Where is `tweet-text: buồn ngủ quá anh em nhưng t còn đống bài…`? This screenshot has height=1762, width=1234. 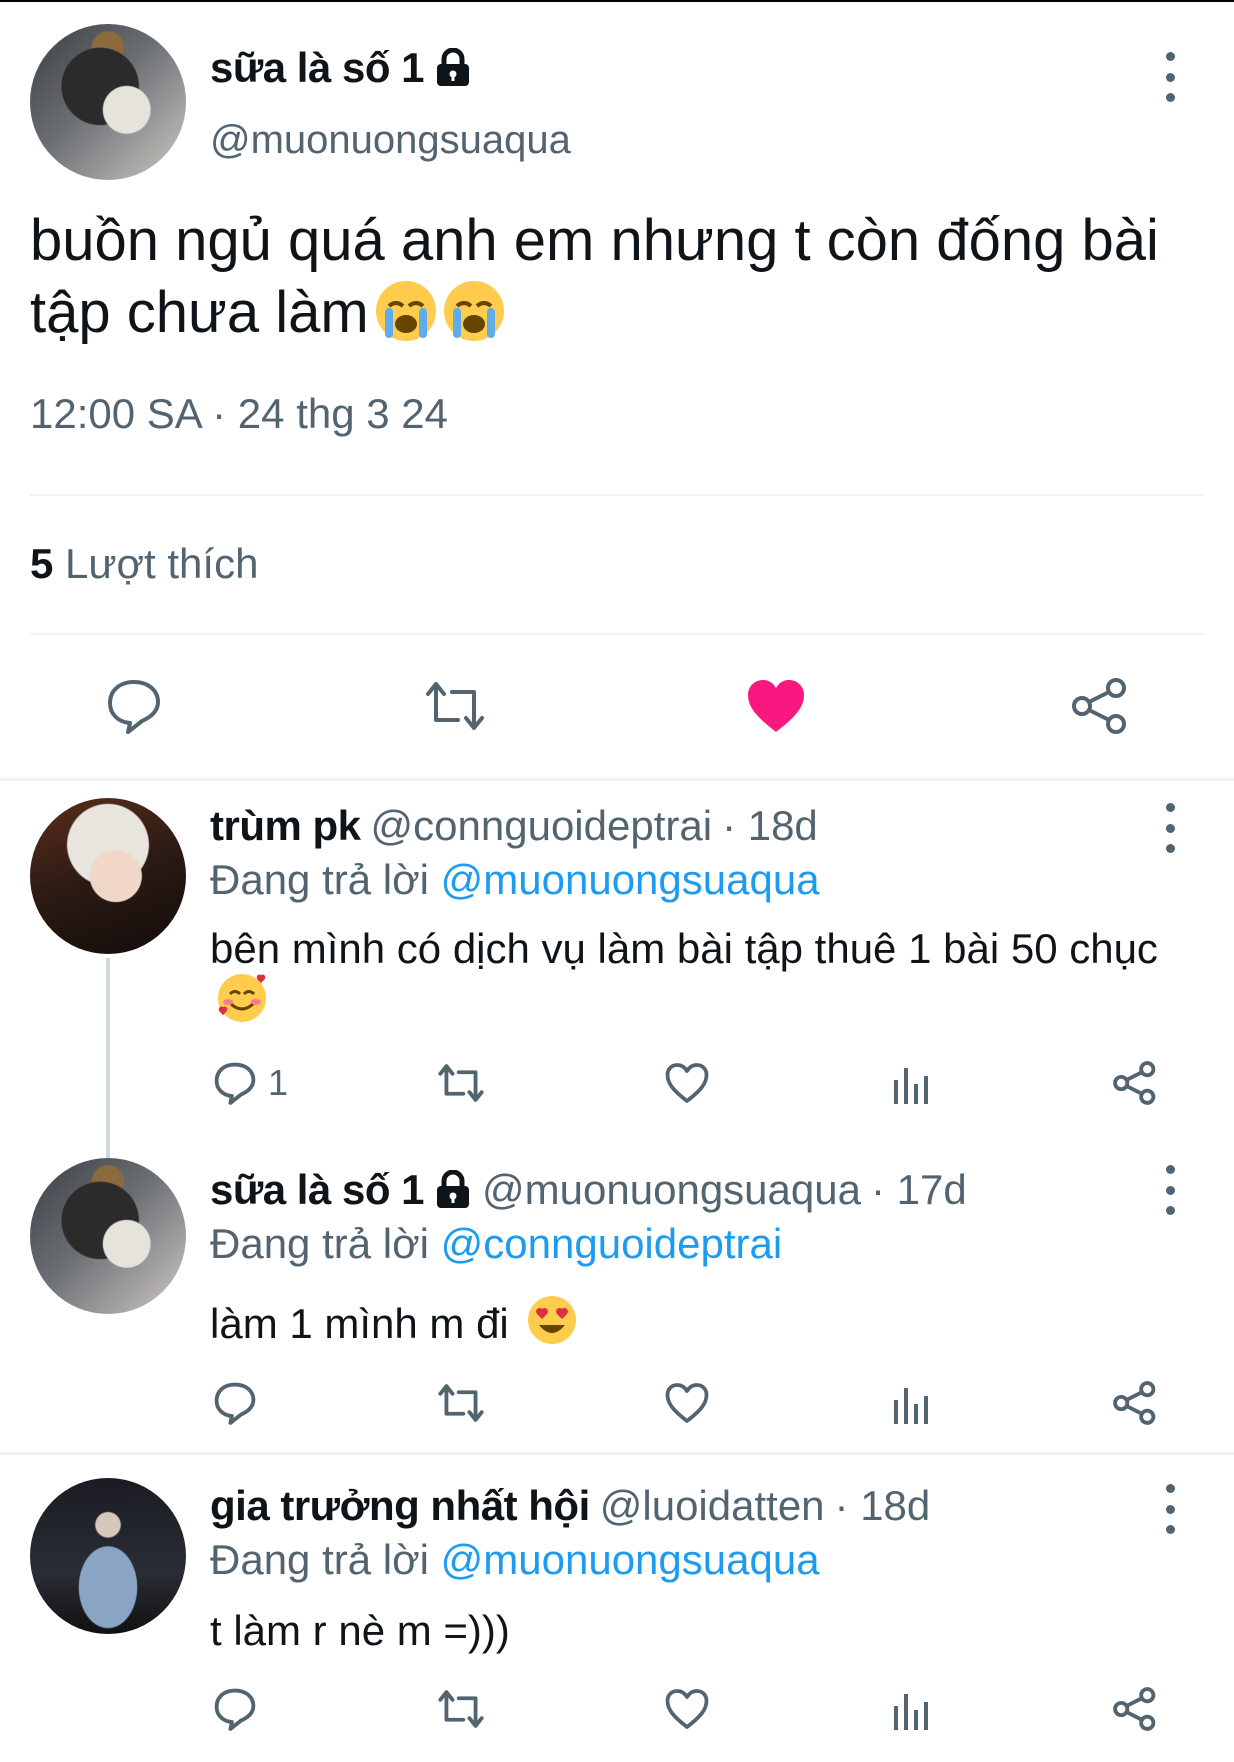 tweet-text: buồn ngủ quá anh em nhưng t còn đống bài… is located at coordinates (620, 277).